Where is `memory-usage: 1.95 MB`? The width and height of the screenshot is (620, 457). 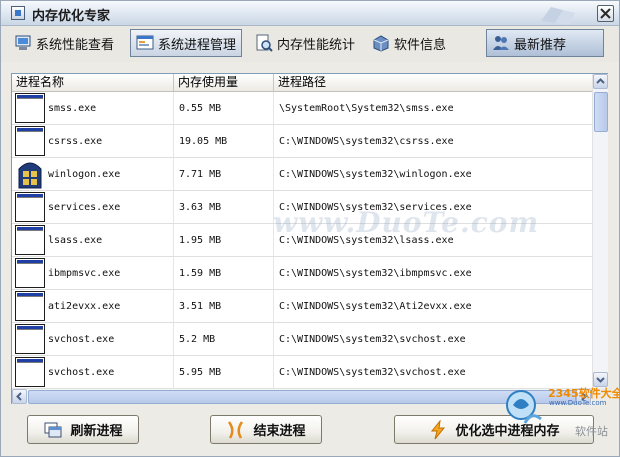 memory-usage: 1.95 MB is located at coordinates (224, 240).